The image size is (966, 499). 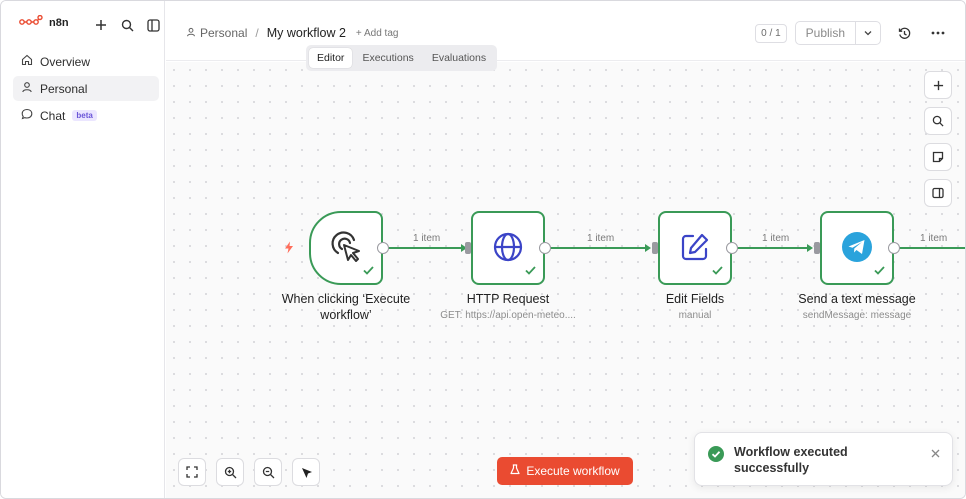 I want to click on sidebar-item-label: Chat, so click(x=53, y=115).